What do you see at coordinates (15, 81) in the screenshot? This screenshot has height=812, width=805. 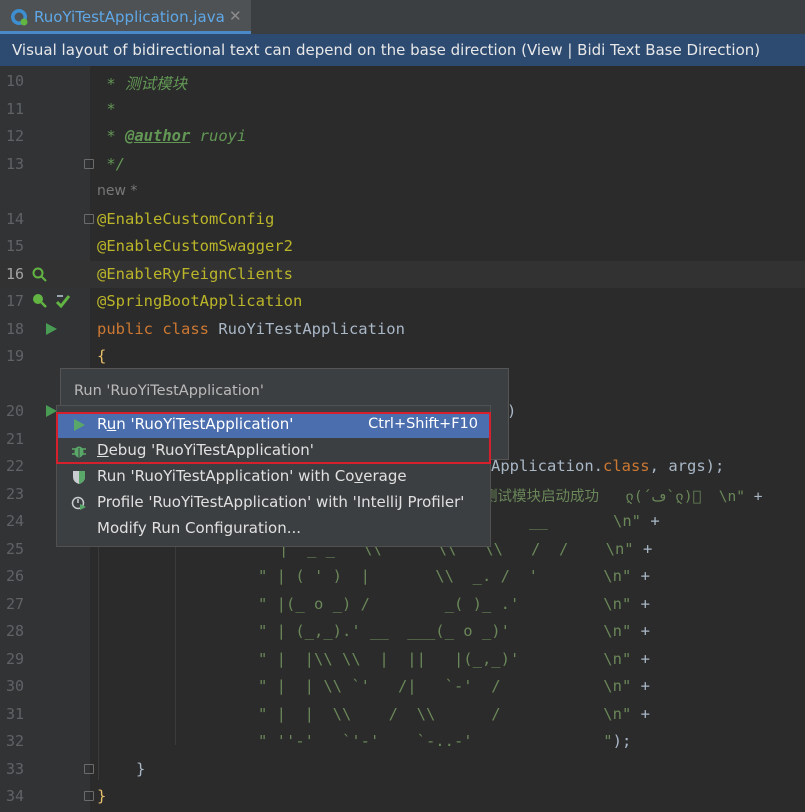 I see `line-number: 10` at bounding box center [15, 81].